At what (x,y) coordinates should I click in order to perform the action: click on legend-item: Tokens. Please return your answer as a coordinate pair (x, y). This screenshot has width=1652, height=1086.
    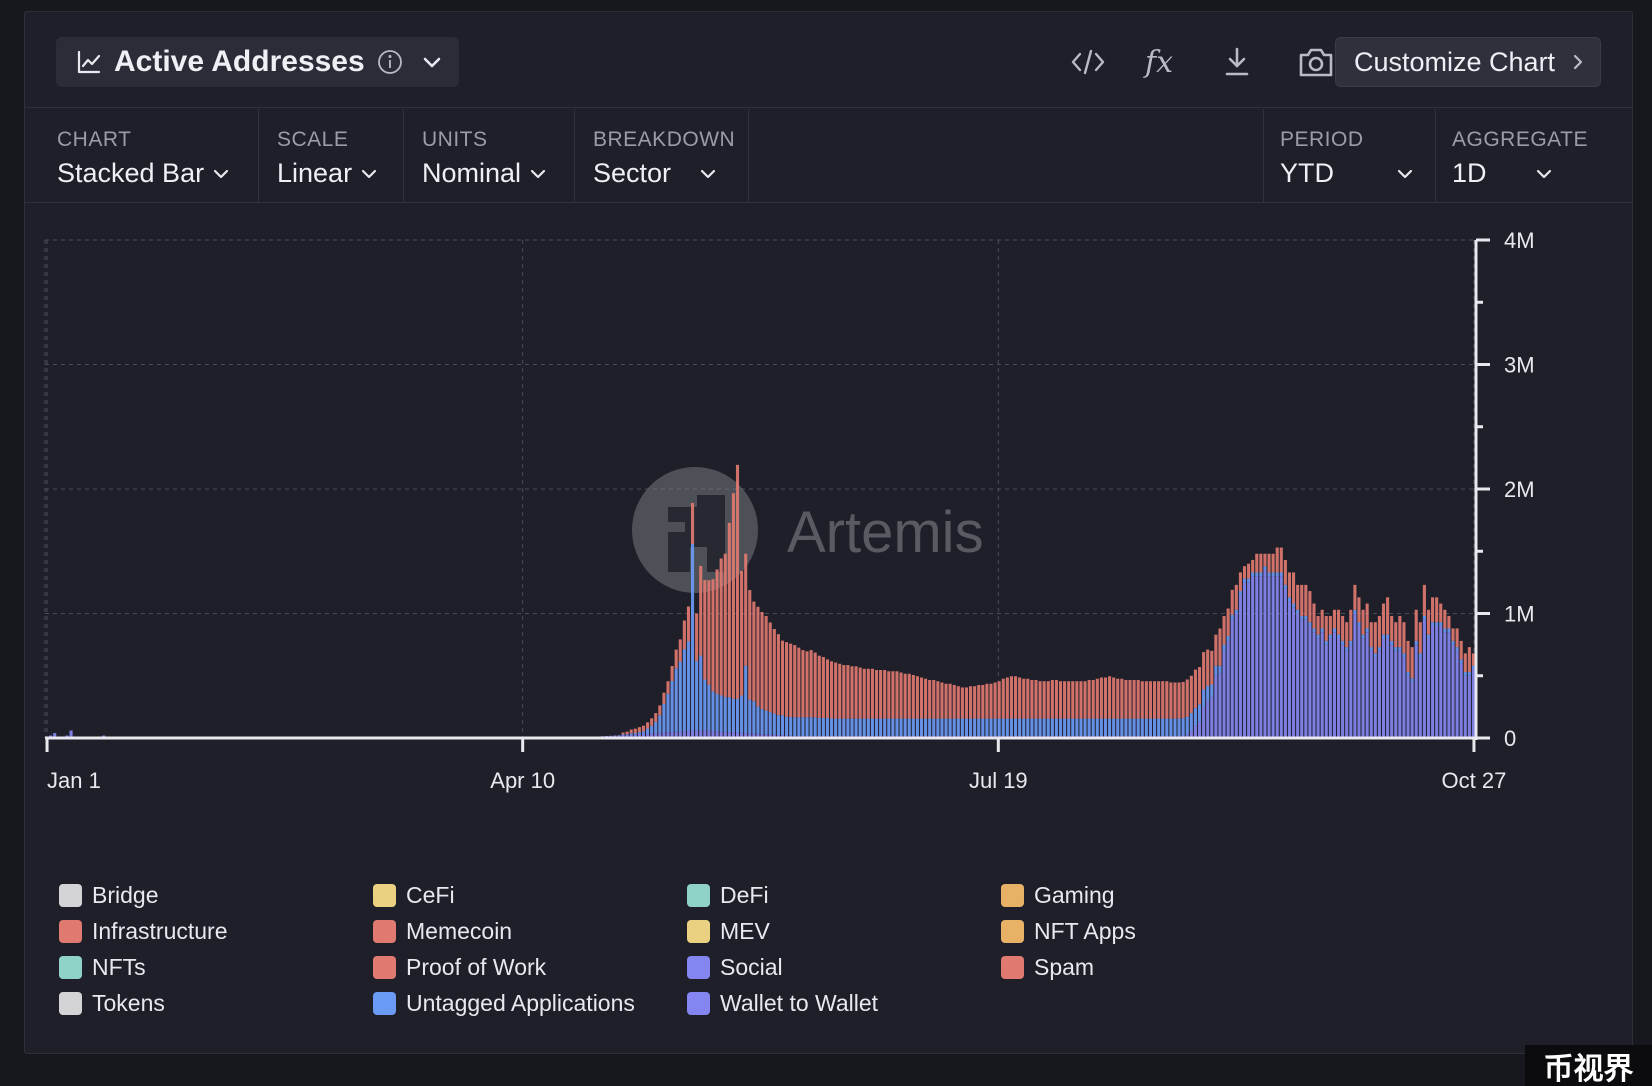
    Looking at the image, I should click on (112, 1003).